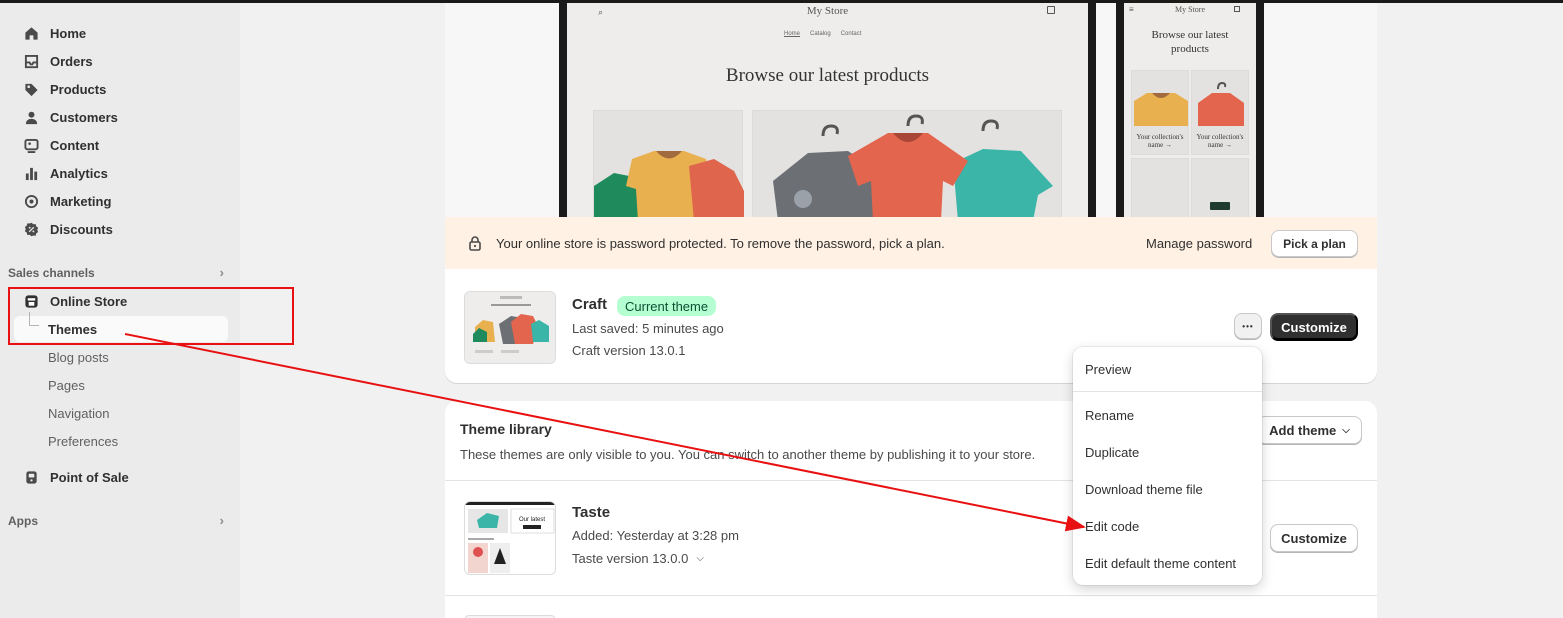  Describe the element at coordinates (122, 61) in the screenshot. I see `sidebar-item-orders: Orders` at that location.